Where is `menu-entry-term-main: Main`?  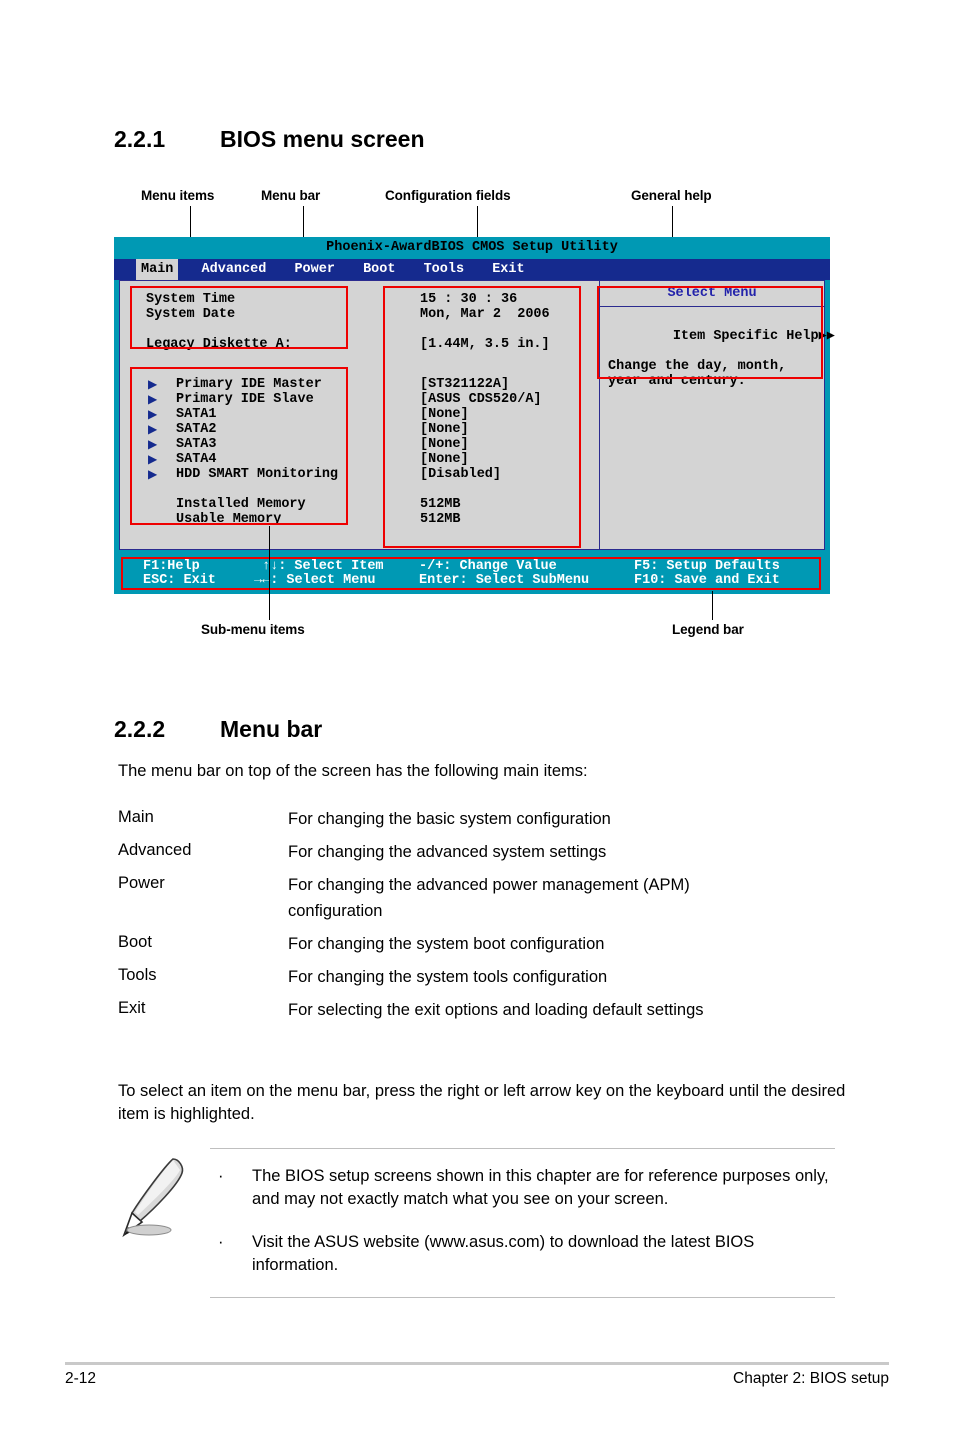
menu-entry-term-main: Main is located at coordinates (136, 817).